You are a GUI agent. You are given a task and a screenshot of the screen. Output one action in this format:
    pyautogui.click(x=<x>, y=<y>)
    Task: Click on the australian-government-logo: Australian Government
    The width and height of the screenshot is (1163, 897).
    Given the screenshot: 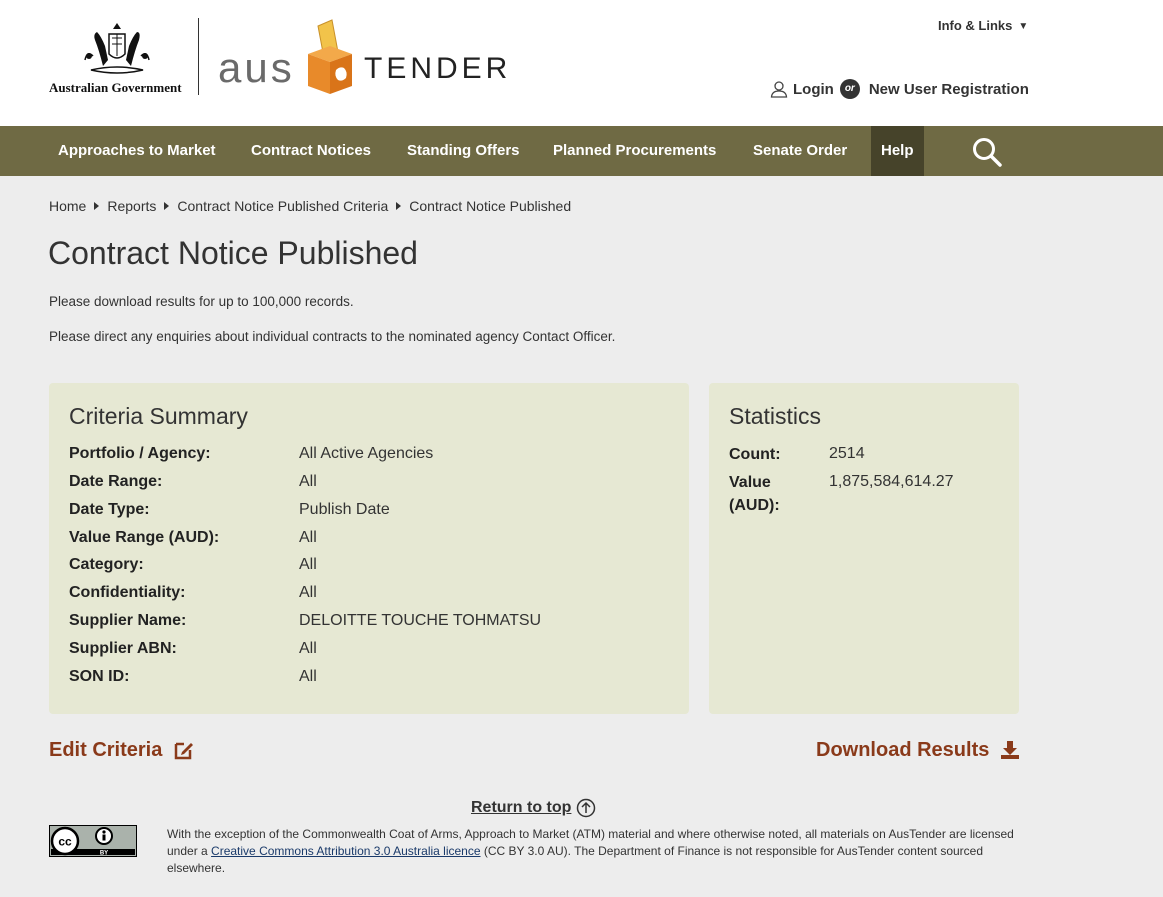 What is the action you would take?
    pyautogui.click(x=119, y=58)
    